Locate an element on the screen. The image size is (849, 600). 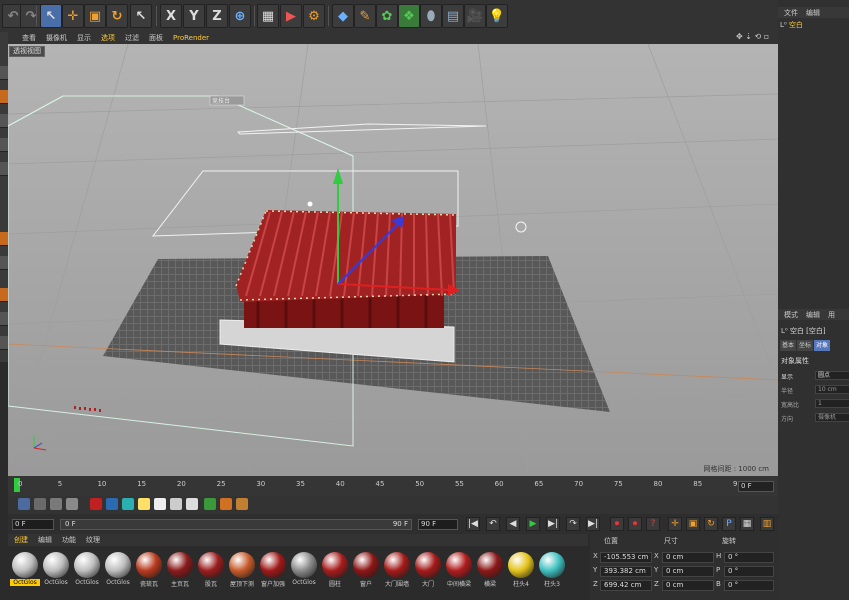
material-swatch: 屋顶下测 is located at coordinates (242, 573).